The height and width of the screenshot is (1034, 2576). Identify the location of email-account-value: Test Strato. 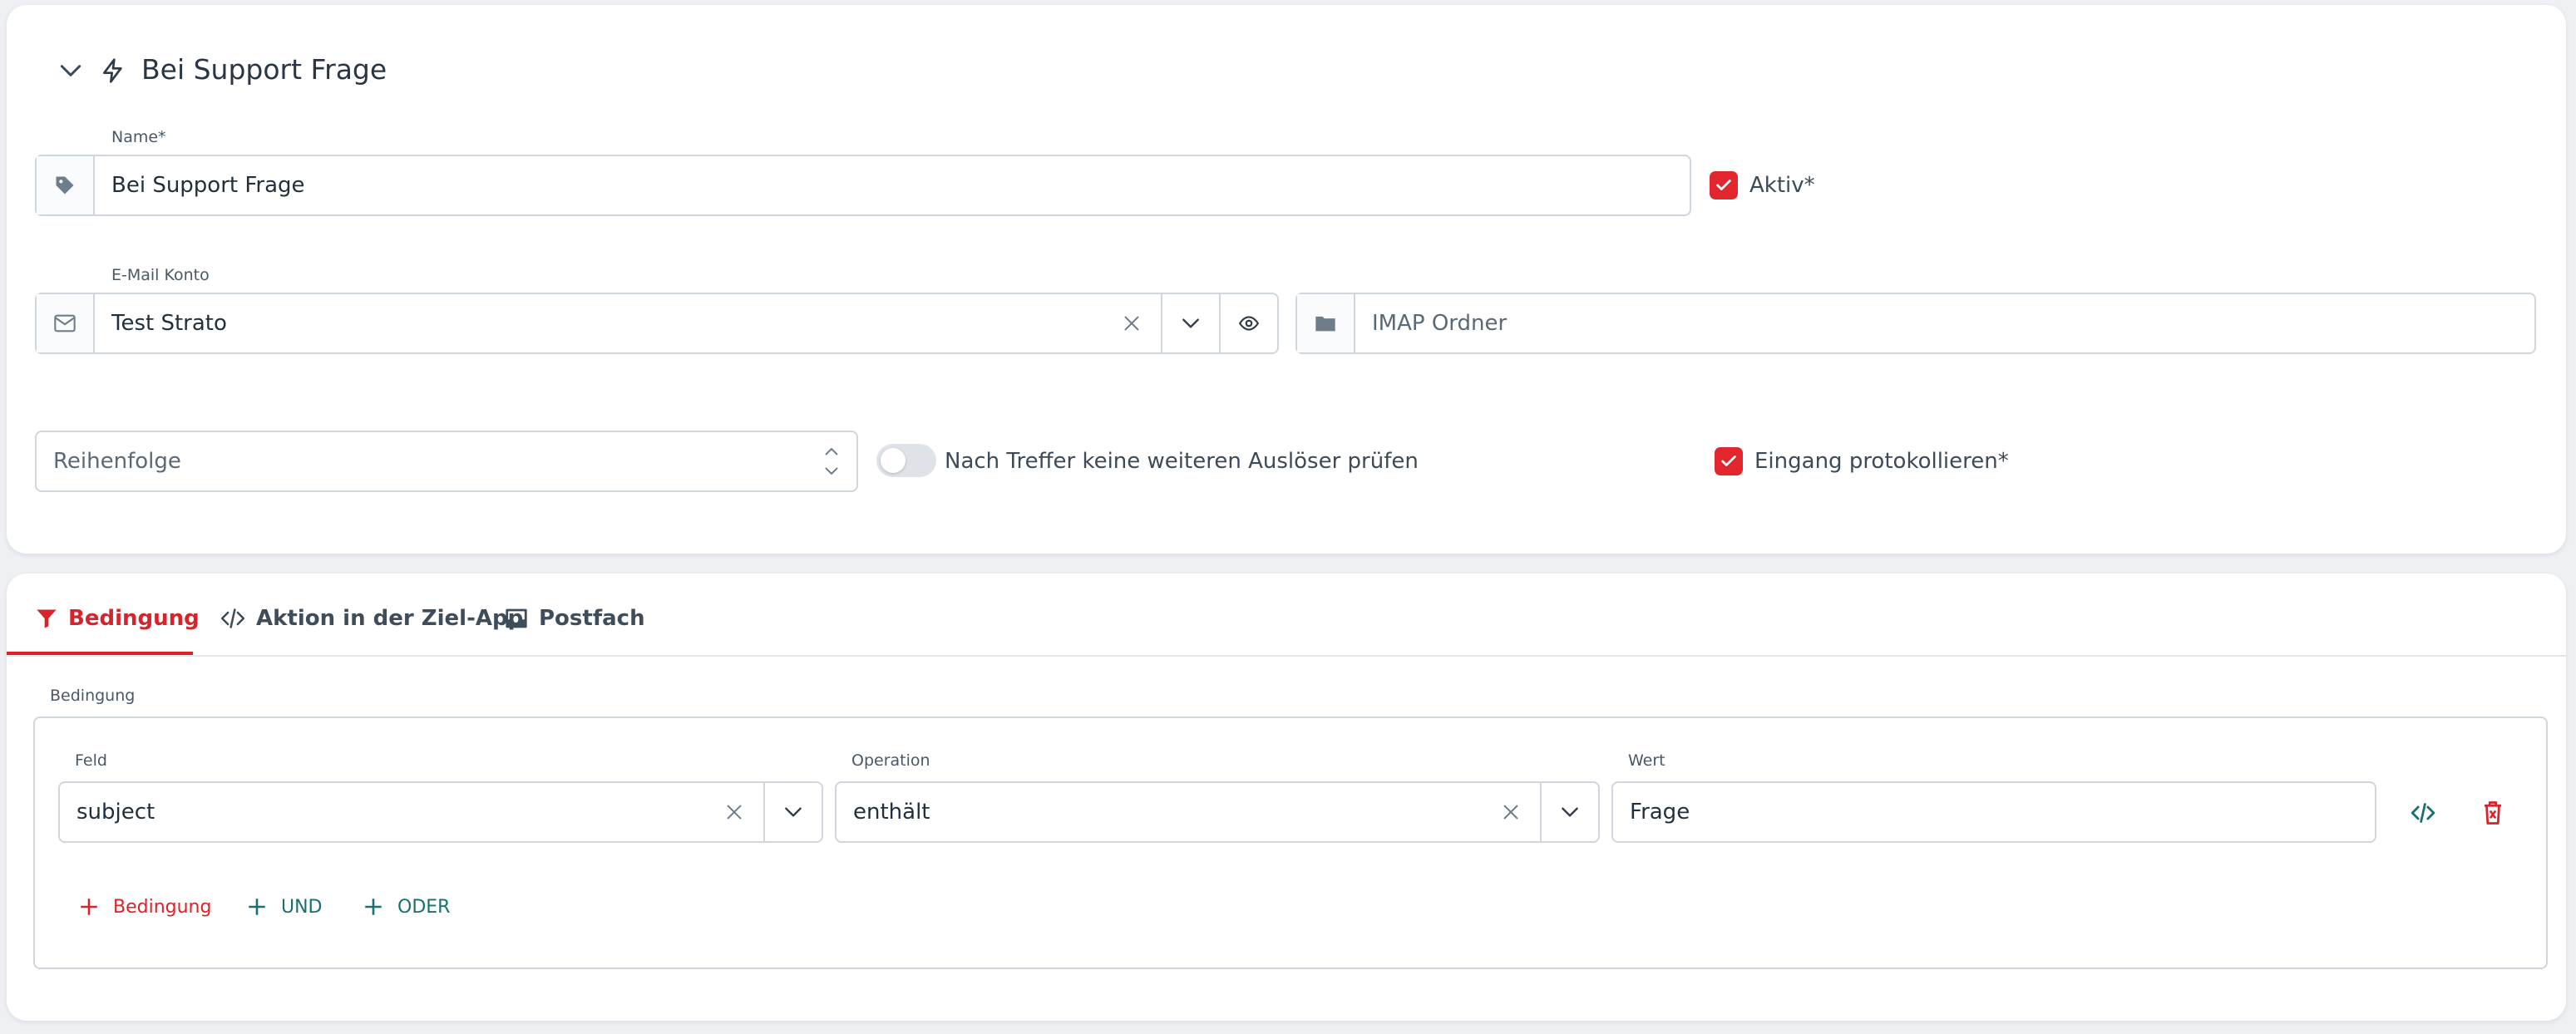
(169, 323).